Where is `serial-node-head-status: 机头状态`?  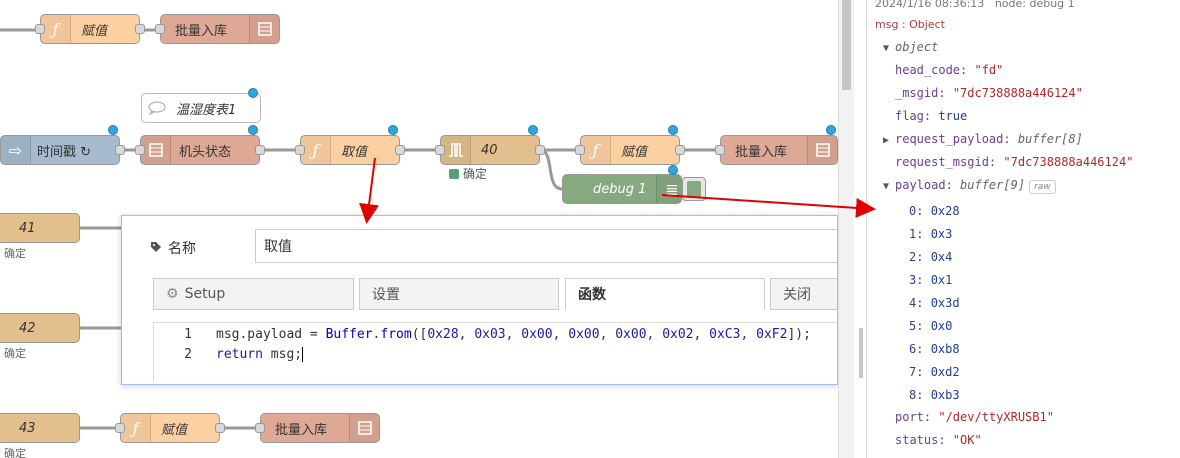 serial-node-head-status: 机头状态 is located at coordinates (200, 150).